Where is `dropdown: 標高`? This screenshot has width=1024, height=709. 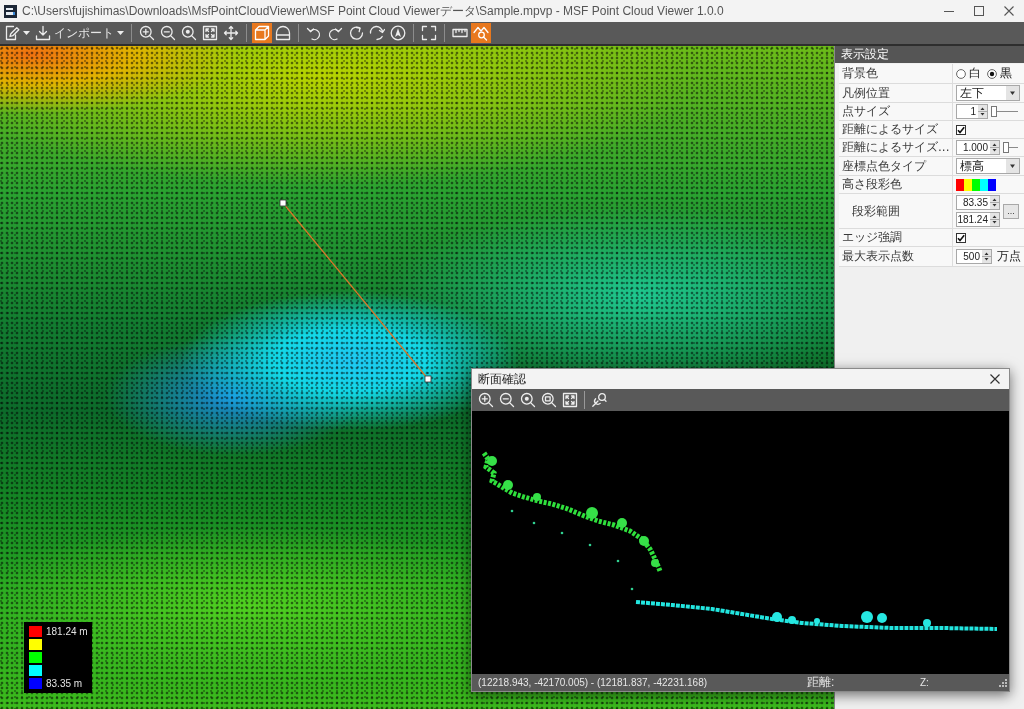 dropdown: 標高 is located at coordinates (988, 166).